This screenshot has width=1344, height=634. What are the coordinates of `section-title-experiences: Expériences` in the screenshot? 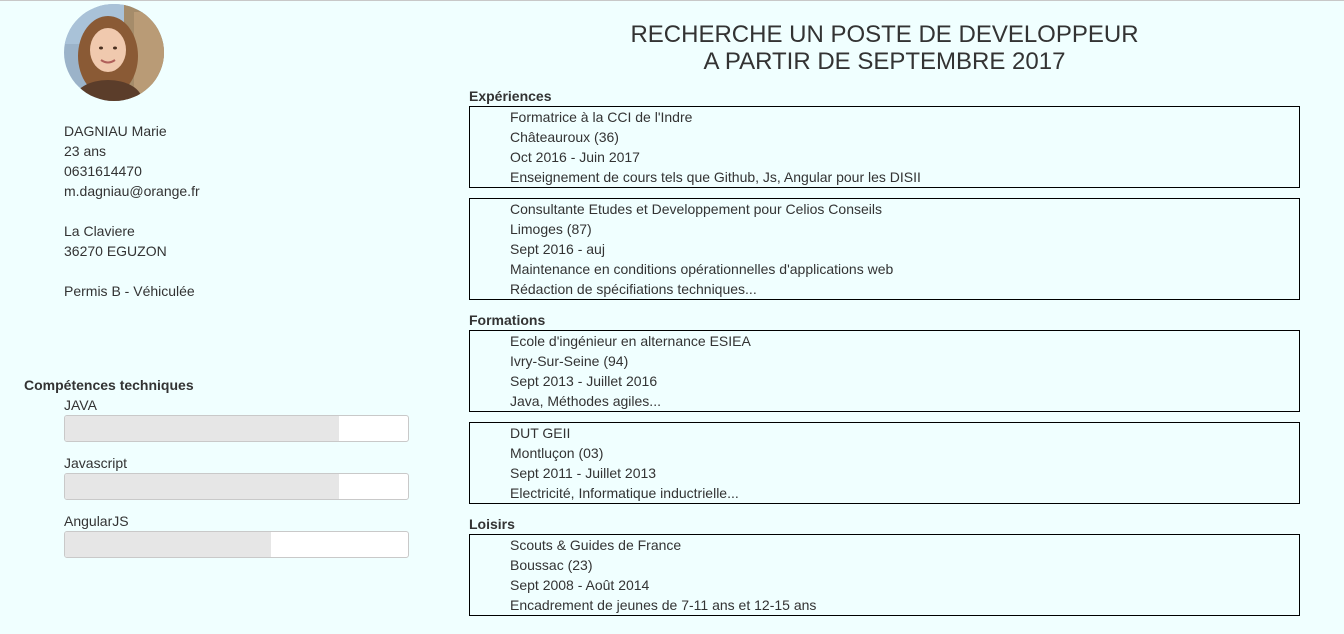 It's located at (510, 96).